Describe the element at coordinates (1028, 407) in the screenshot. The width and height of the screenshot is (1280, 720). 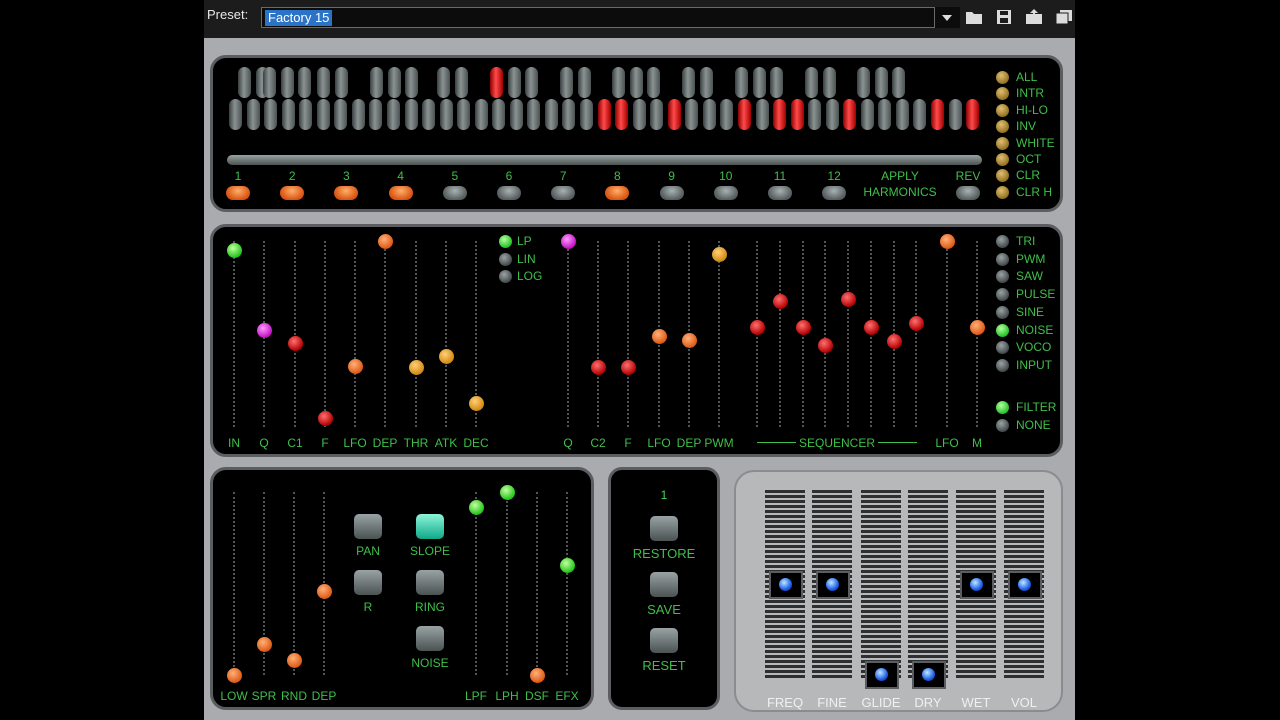
I see `route-filter: FILTER` at that location.